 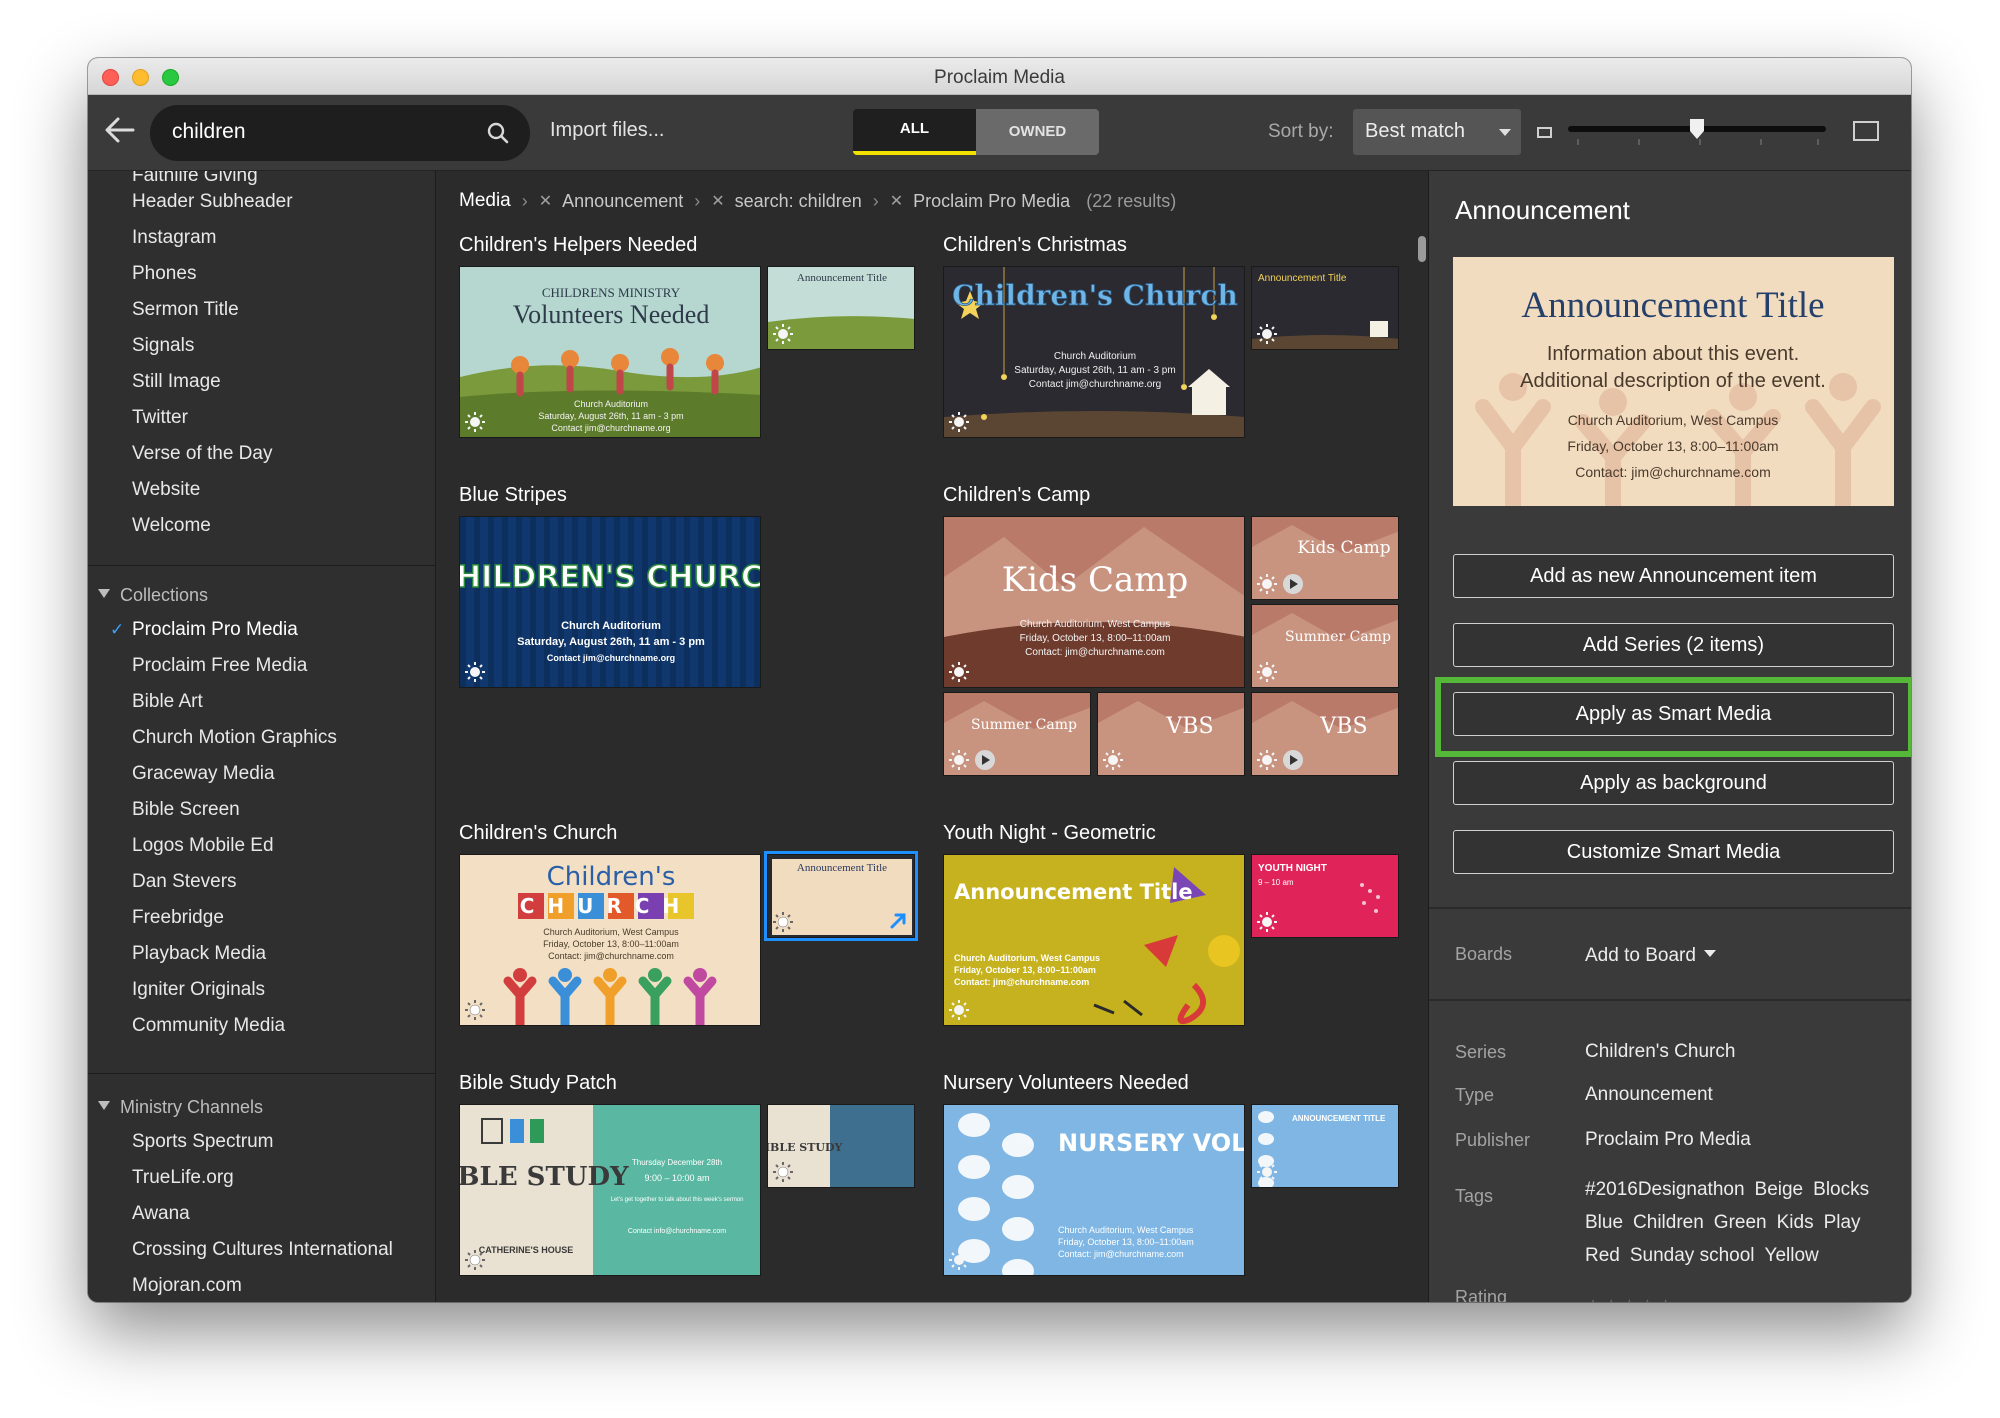 I want to click on group-title: Blue Stripes, so click(x=513, y=495).